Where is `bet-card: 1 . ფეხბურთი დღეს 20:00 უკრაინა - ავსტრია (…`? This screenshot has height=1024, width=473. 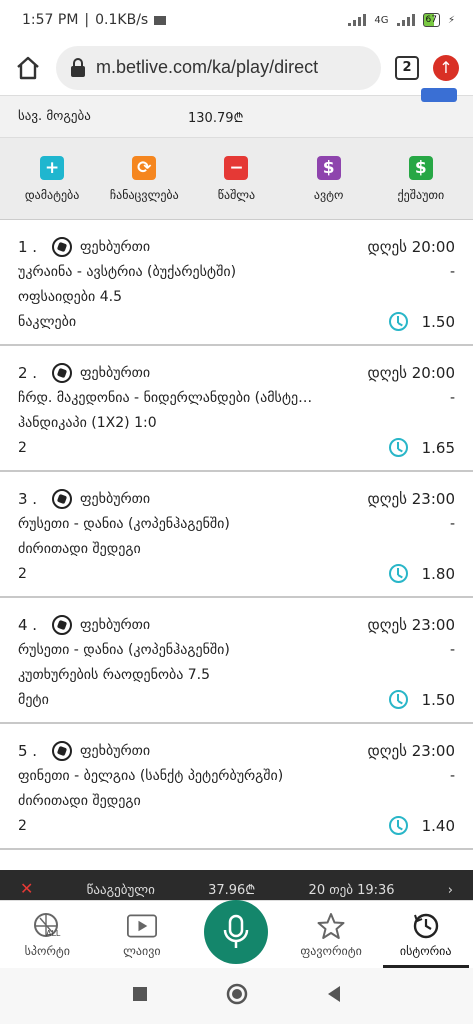 bet-card: 1 . ფეხბურთი დღეს 20:00 უკრაინა - ავსტრია (… is located at coordinates (236, 283).